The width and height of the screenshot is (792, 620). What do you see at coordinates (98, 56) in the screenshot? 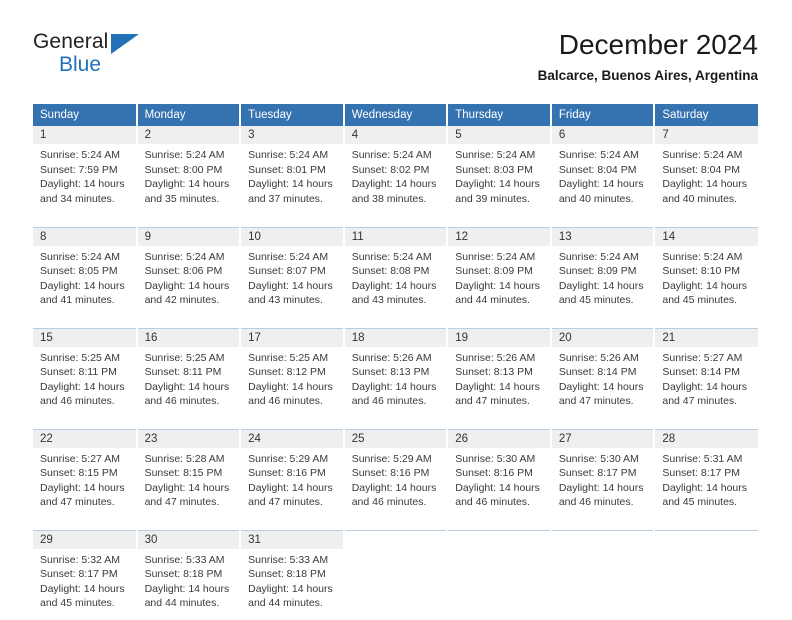
I see `generalblue-logo: General Blue` at bounding box center [98, 56].